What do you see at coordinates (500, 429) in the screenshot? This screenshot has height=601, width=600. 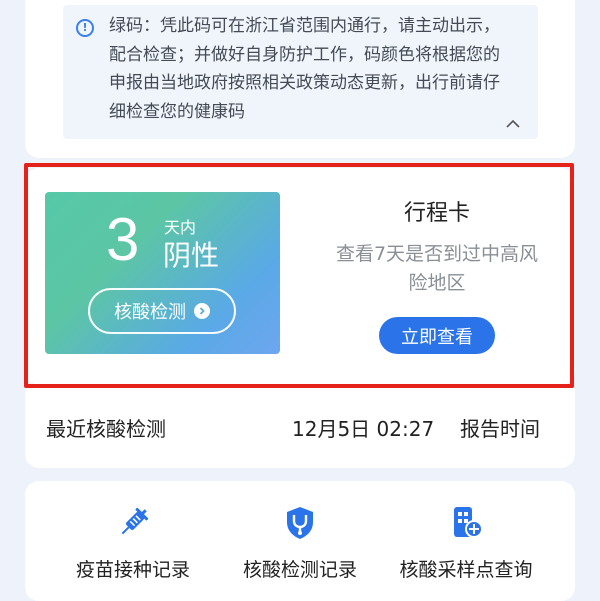 I see `report-time-label: 报告时间` at bounding box center [500, 429].